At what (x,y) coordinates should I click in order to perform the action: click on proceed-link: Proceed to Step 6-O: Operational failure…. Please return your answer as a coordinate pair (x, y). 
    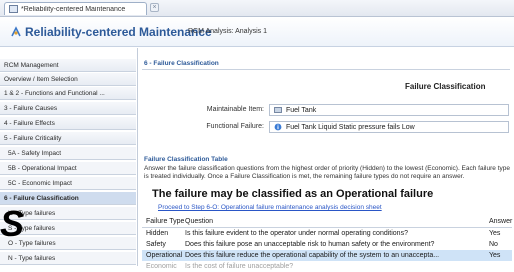
    Looking at the image, I should click on (270, 207).